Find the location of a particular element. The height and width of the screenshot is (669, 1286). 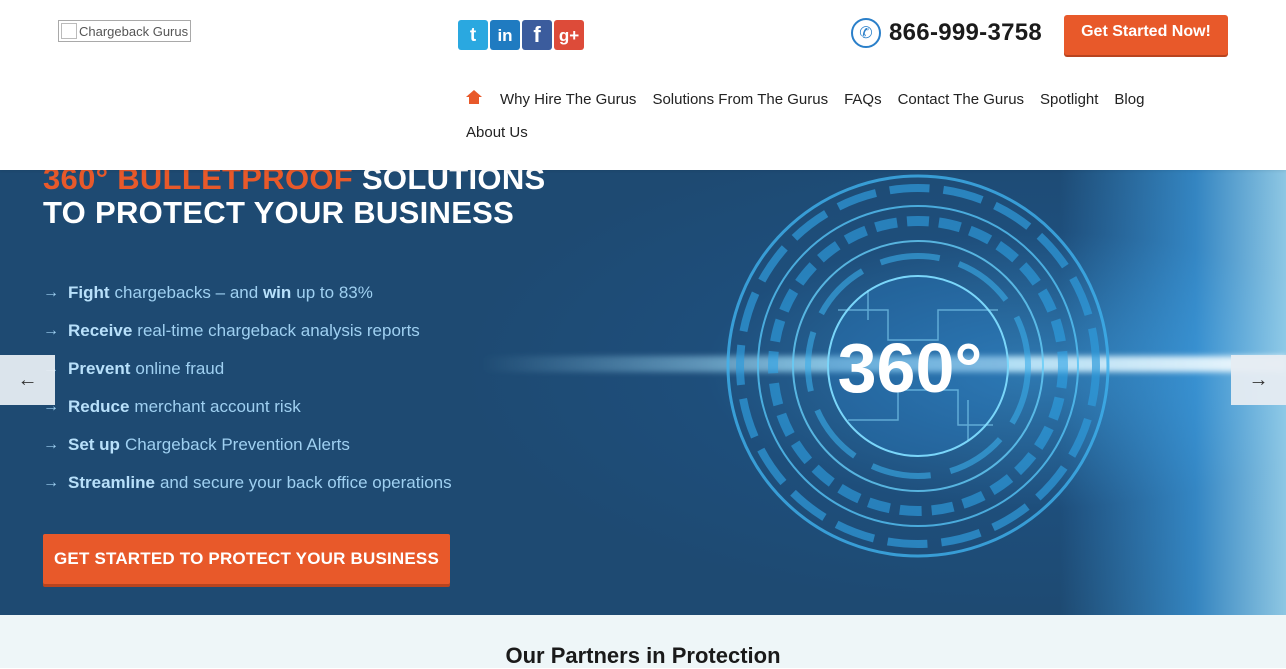

phone-contact: ✆ 866-999-3758 is located at coordinates (946, 33).